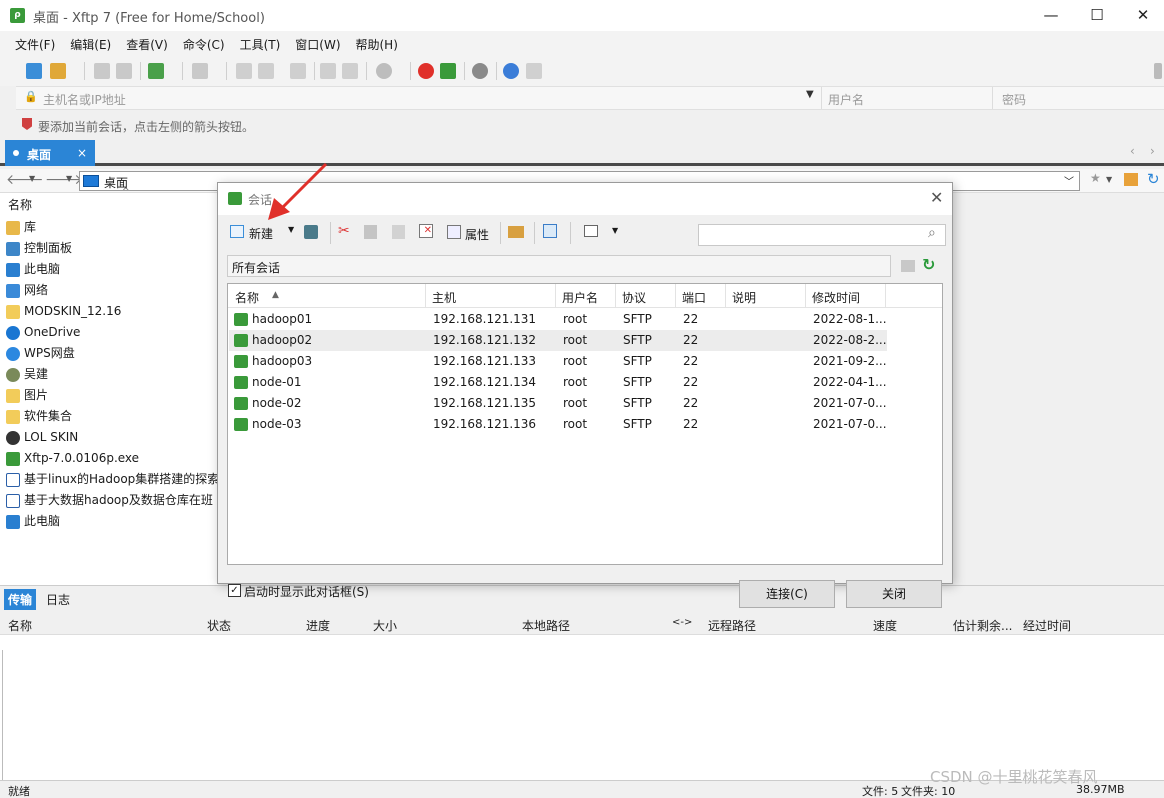 The image size is (1164, 798). What do you see at coordinates (426, 71) in the screenshot?
I see `xshell-icon` at bounding box center [426, 71].